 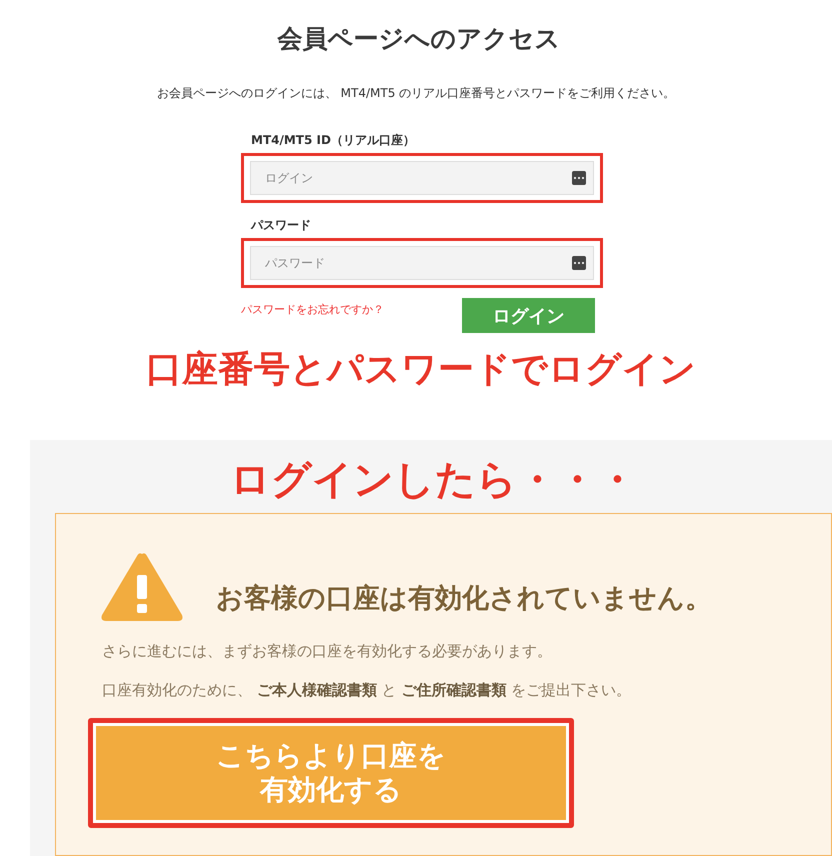 I want to click on alert-heading: お客様の口座は有効化されていません。, so click(x=464, y=599).